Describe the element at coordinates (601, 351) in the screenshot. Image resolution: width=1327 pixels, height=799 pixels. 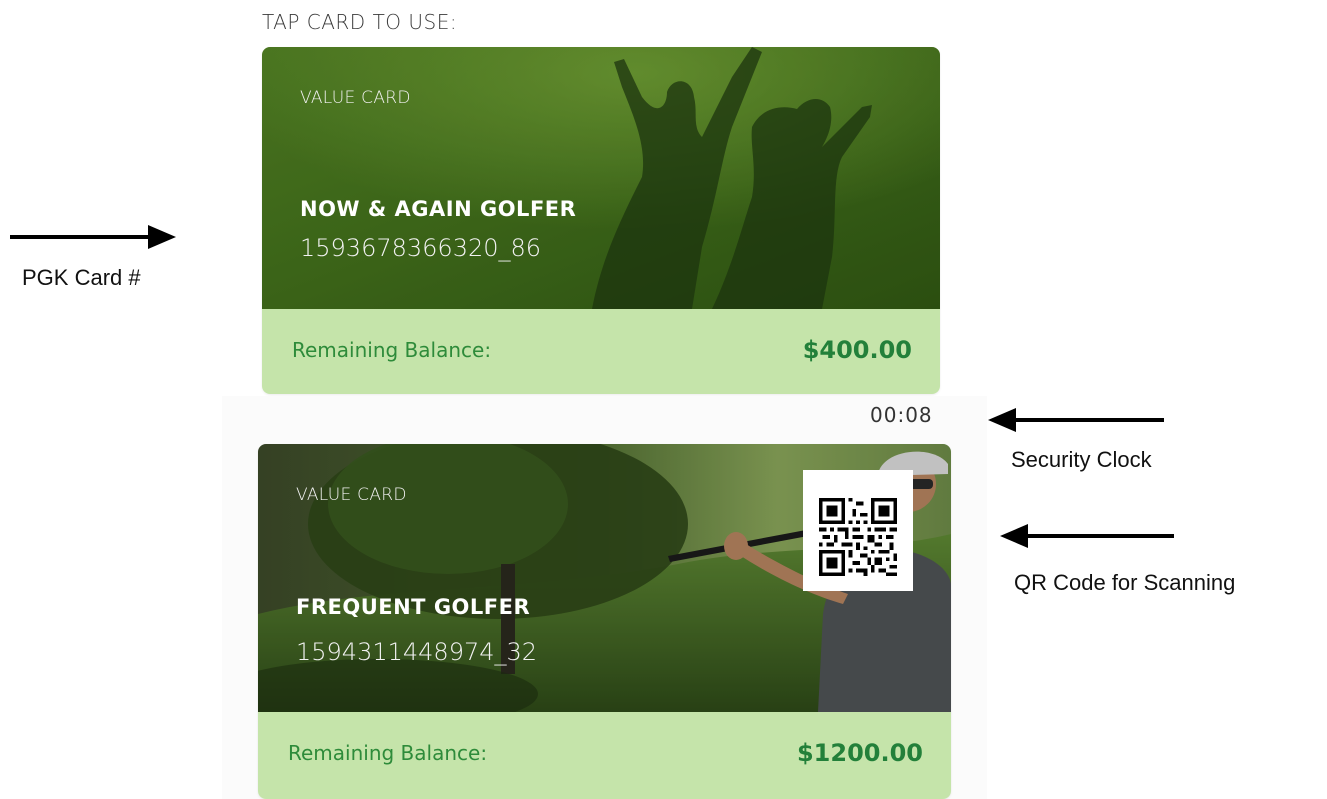
I see `card-footer: Remaining Balance: $400.00` at that location.